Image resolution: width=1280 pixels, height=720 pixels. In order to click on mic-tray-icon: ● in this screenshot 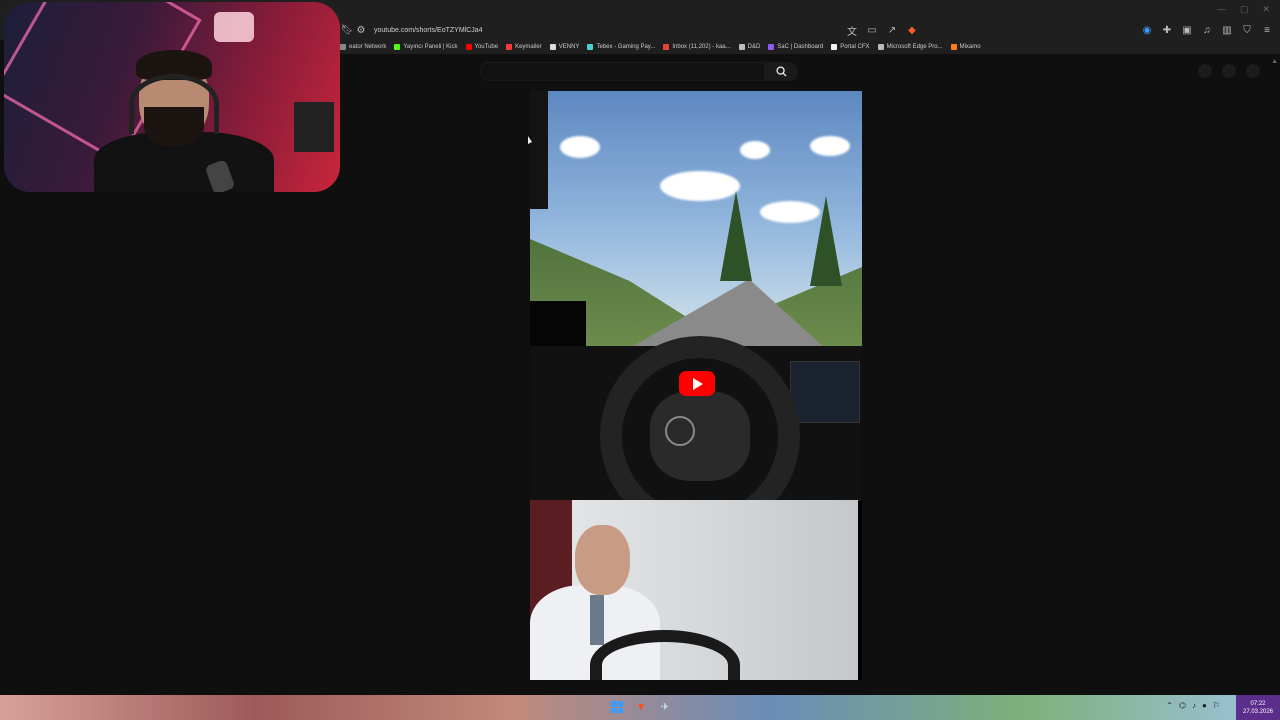, I will do `click(1204, 705)`.